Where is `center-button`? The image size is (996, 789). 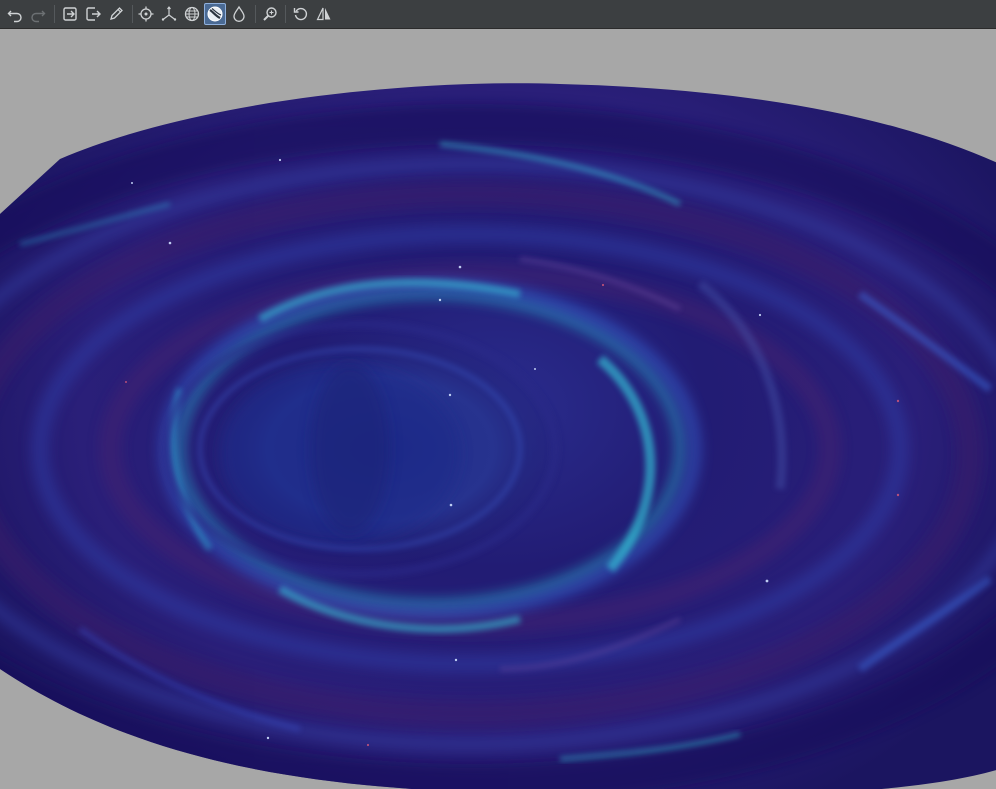
center-button is located at coordinates (146, 14).